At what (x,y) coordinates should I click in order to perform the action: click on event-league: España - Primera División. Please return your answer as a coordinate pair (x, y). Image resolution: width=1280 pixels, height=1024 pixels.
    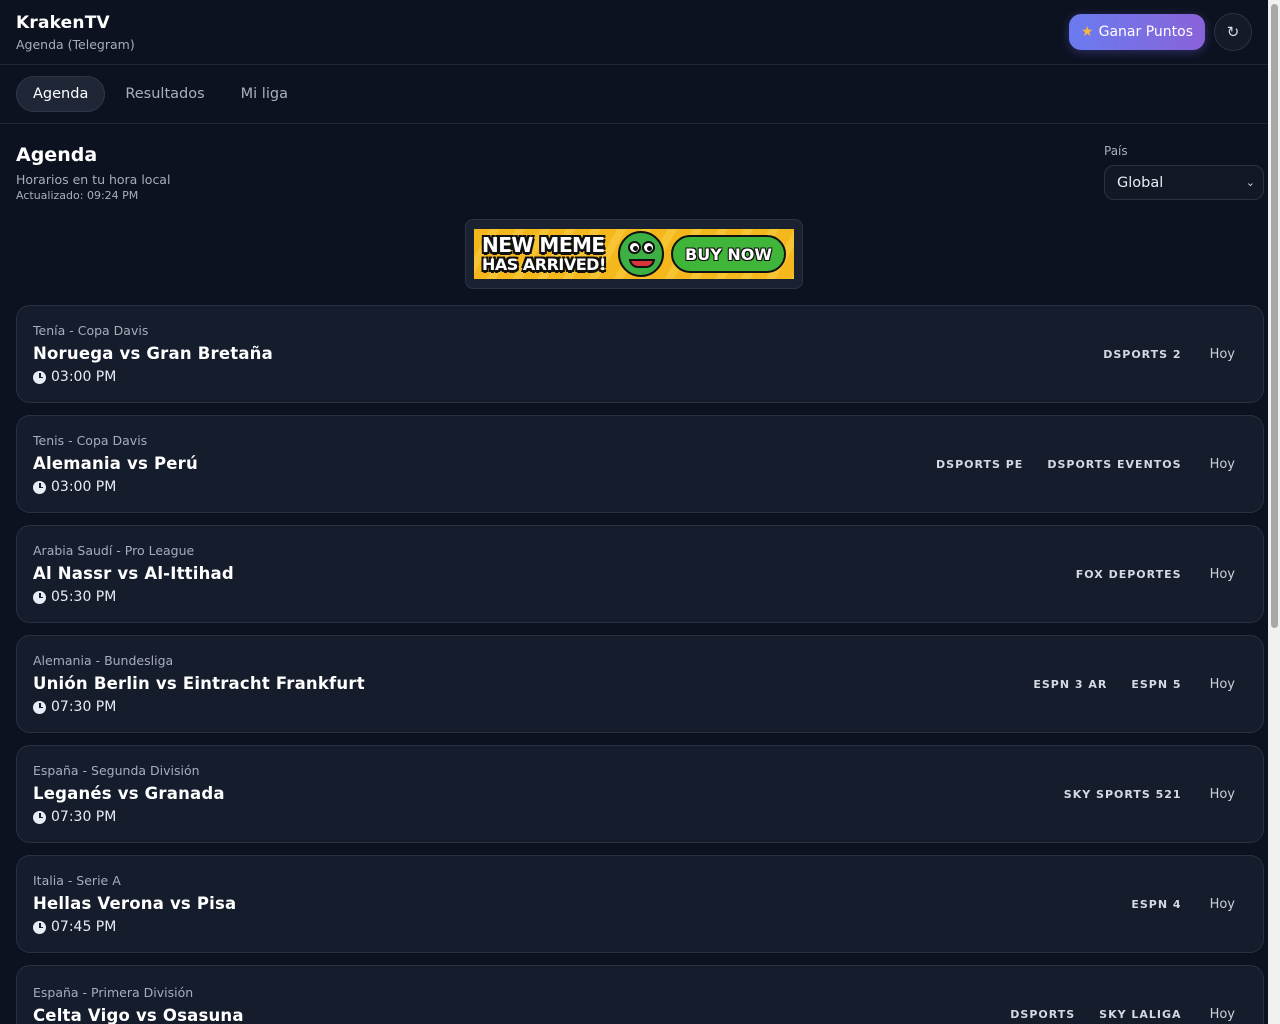
    Looking at the image, I should click on (113, 992).